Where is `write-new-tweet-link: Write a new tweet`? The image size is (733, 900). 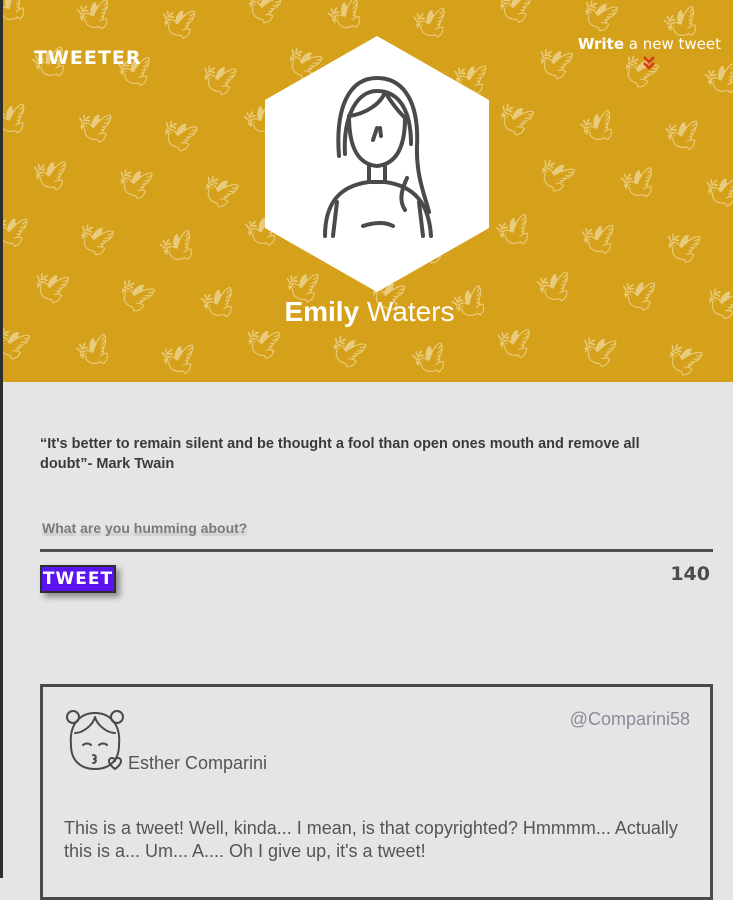
write-new-tweet-link: Write a new tweet is located at coordinates (649, 53).